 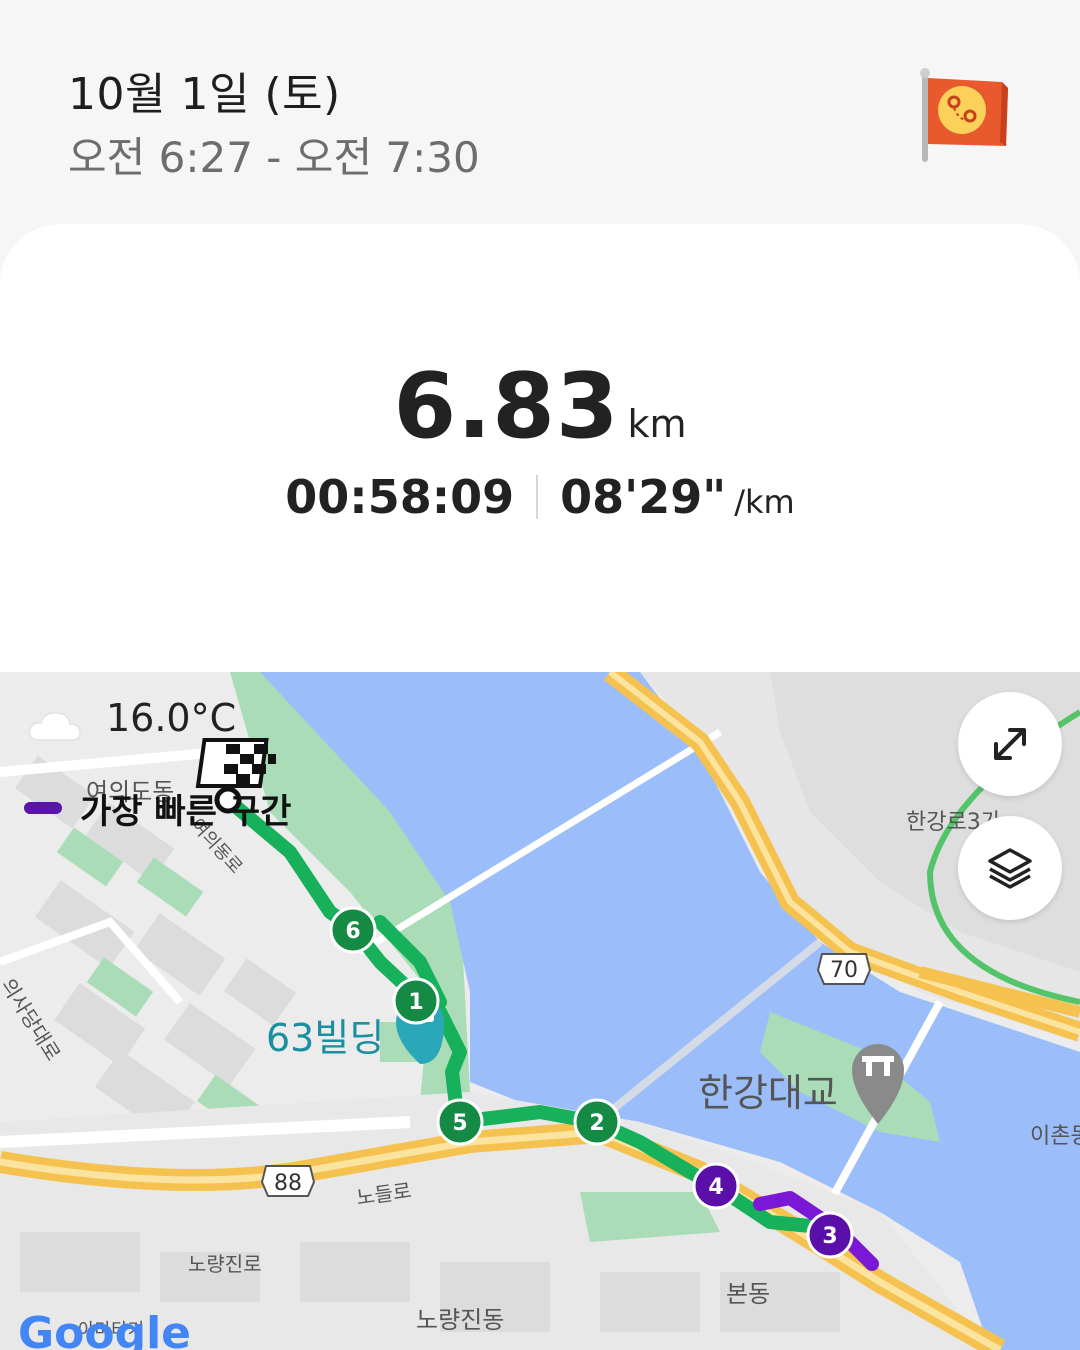 I want to click on svg-text: 2, so click(x=596, y=1123).